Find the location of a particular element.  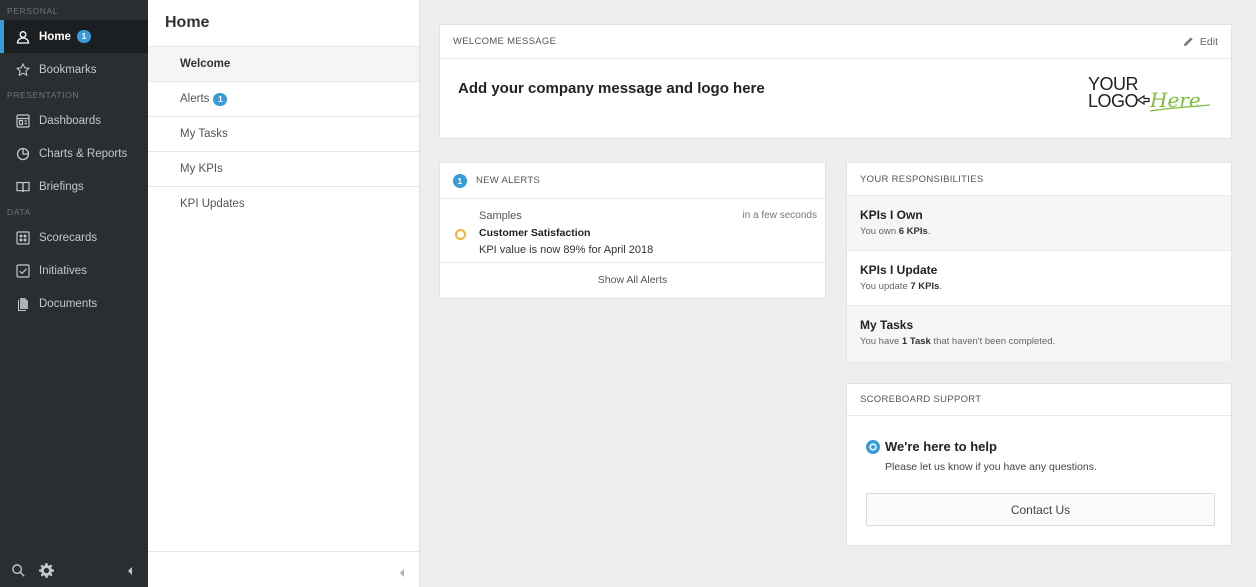

subnav-item-my-tasks: My Tasks is located at coordinates (283, 133).